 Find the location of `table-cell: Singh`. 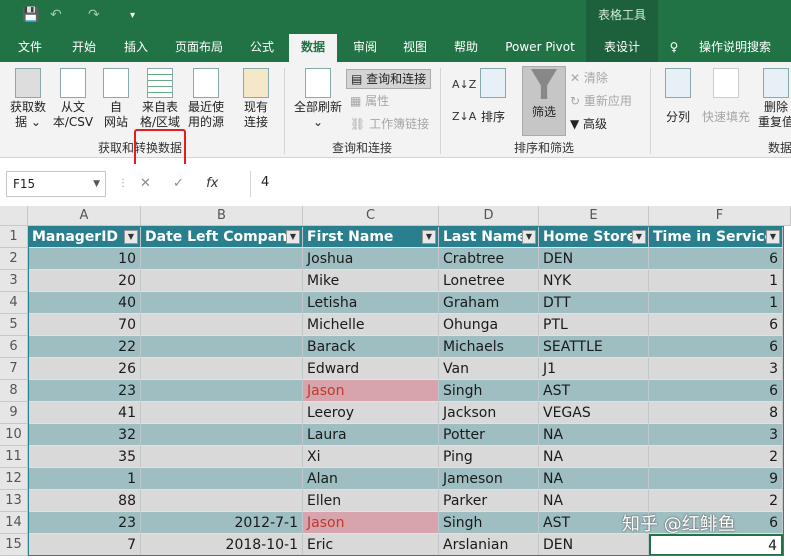

table-cell: Singh is located at coordinates (489, 523).